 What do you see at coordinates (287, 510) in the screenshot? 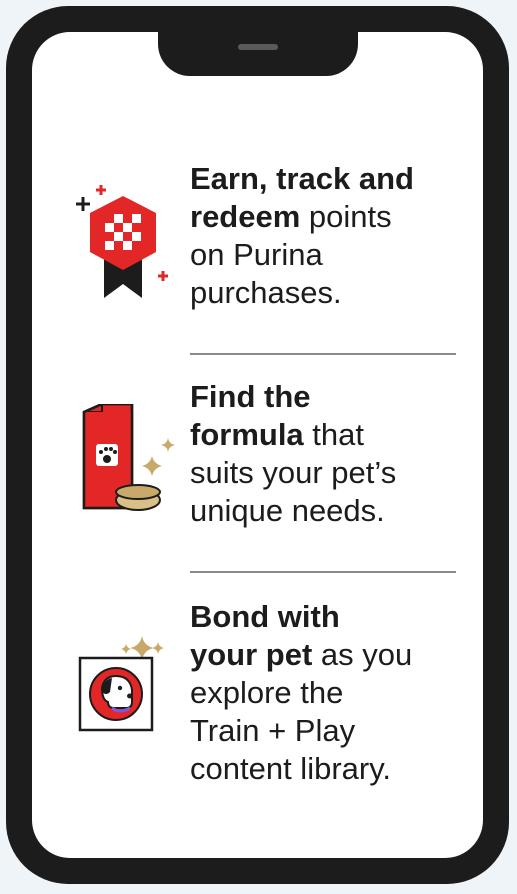
I see `feature-text-line: unique needs.` at bounding box center [287, 510].